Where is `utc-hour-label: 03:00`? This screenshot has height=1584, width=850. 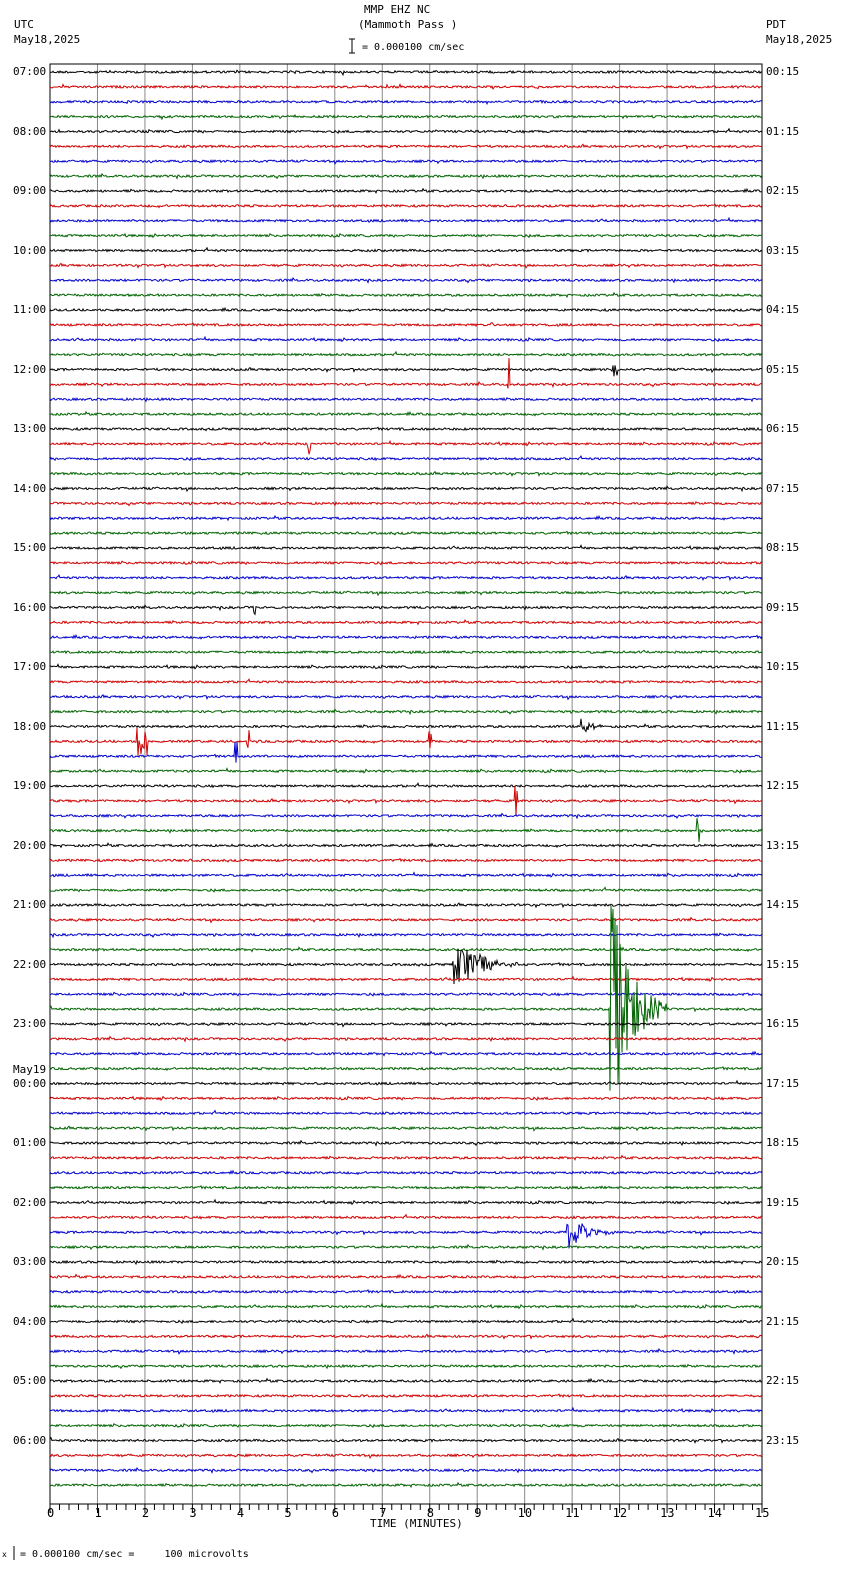 utc-hour-label: 03:00 is located at coordinates (30, 1261).